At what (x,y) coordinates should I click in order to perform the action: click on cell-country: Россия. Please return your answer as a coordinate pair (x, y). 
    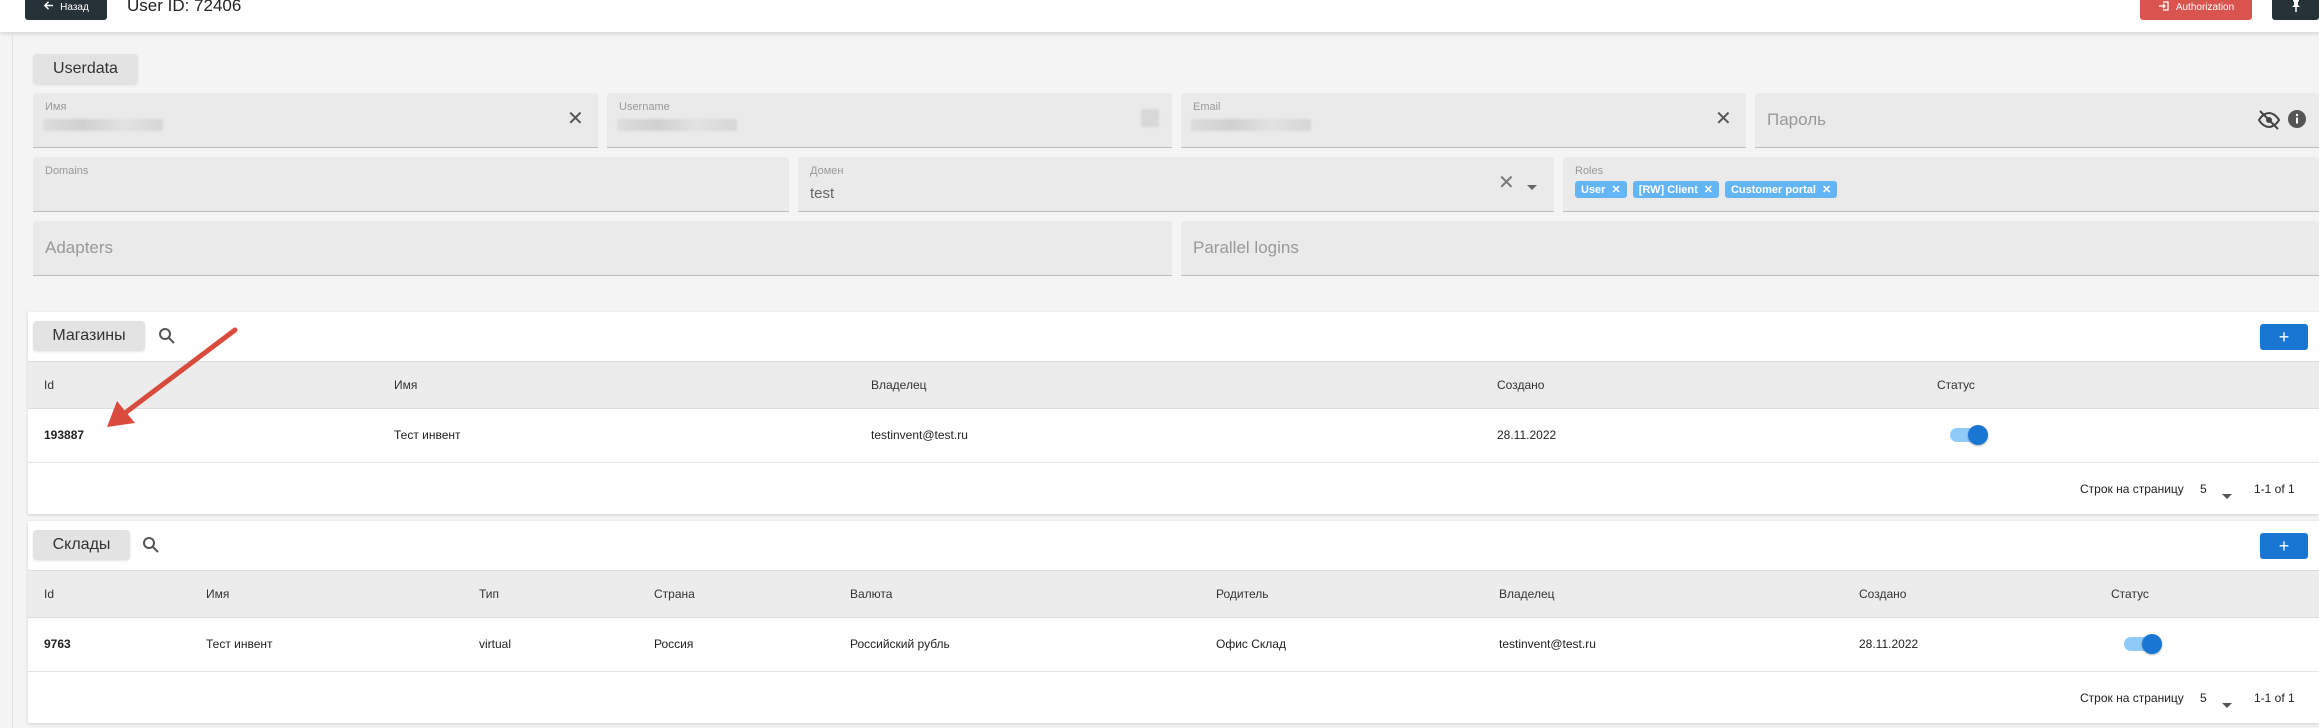
    Looking at the image, I should click on (674, 644).